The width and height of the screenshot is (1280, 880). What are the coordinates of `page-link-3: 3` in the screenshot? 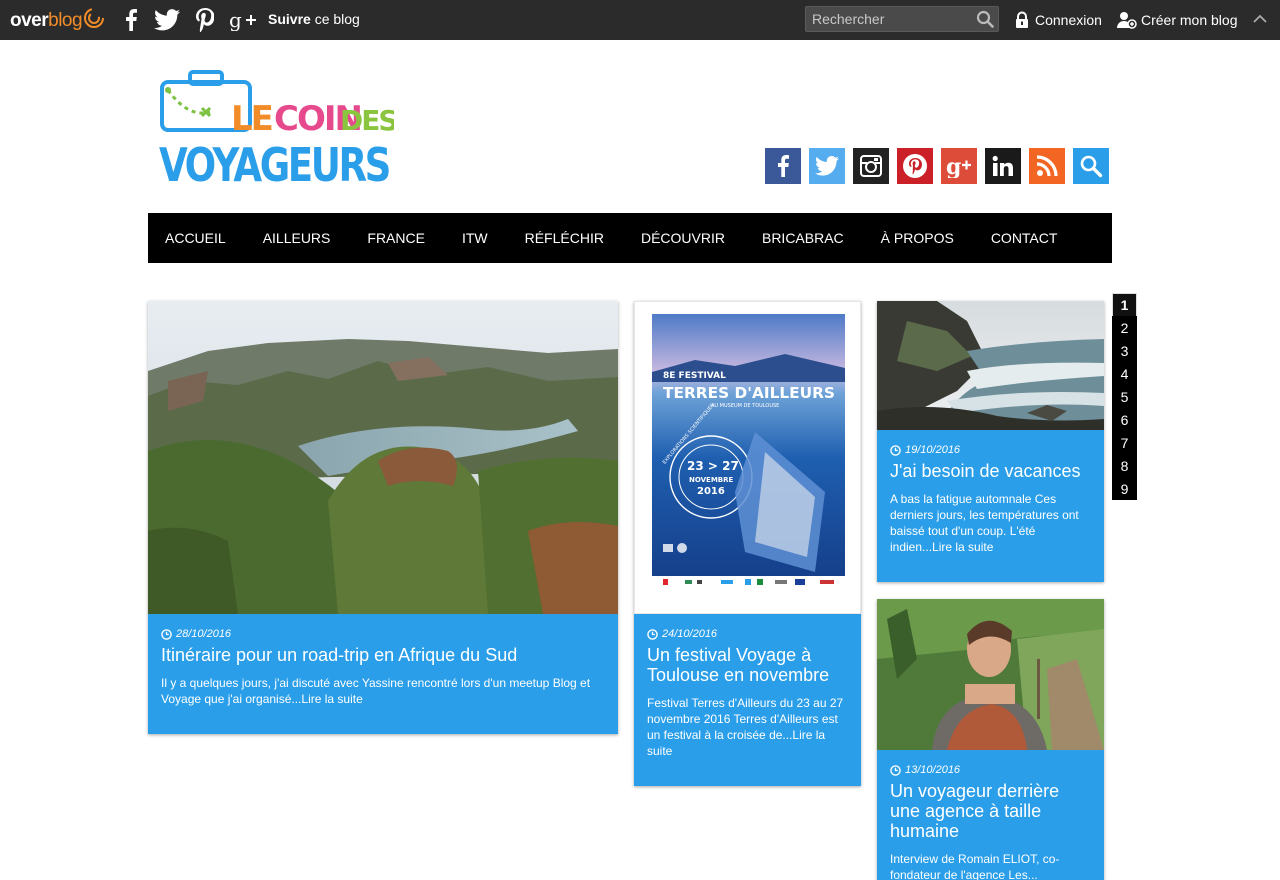 It's located at (1124, 350).